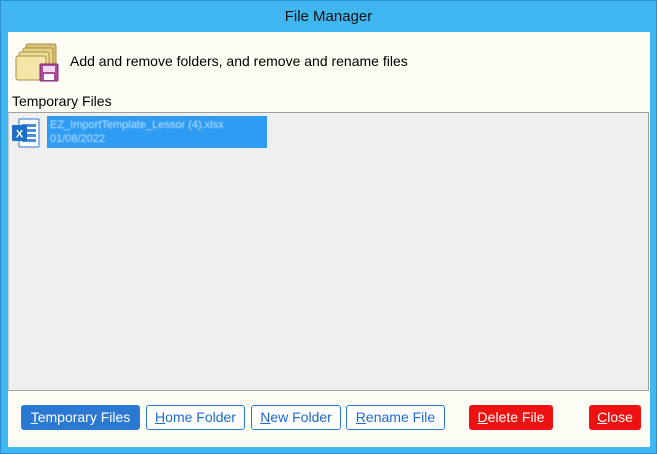 Image resolution: width=657 pixels, height=454 pixels. What do you see at coordinates (482, 417) in the screenshot?
I see `accel-key: D` at bounding box center [482, 417].